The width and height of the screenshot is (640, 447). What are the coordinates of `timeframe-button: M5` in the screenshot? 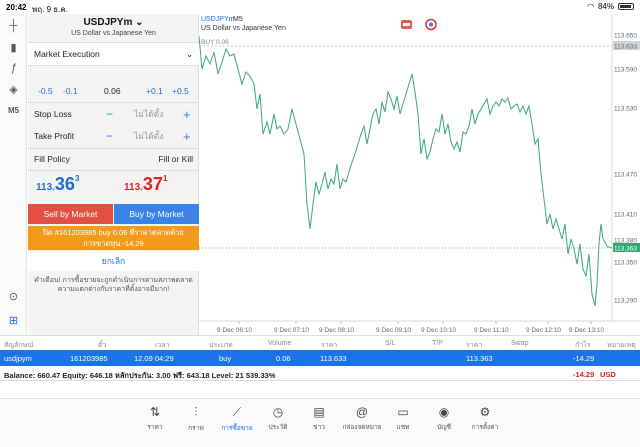 It's located at (13, 110).